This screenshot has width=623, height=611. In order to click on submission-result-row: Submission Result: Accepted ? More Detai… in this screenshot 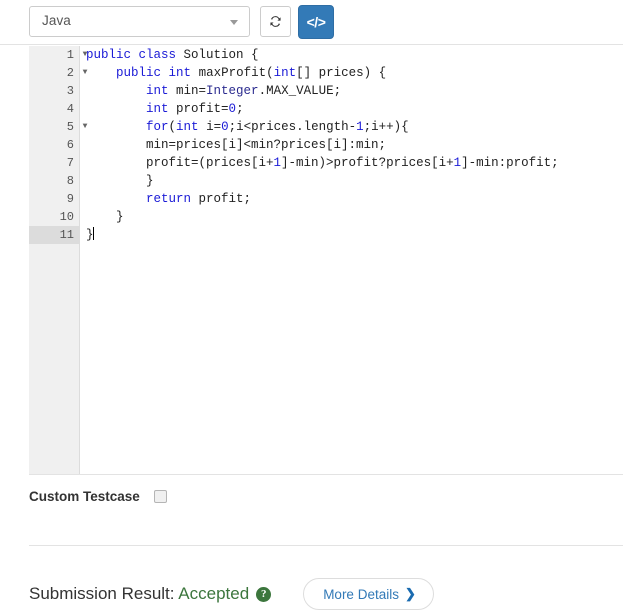, I will do `click(231, 594)`.